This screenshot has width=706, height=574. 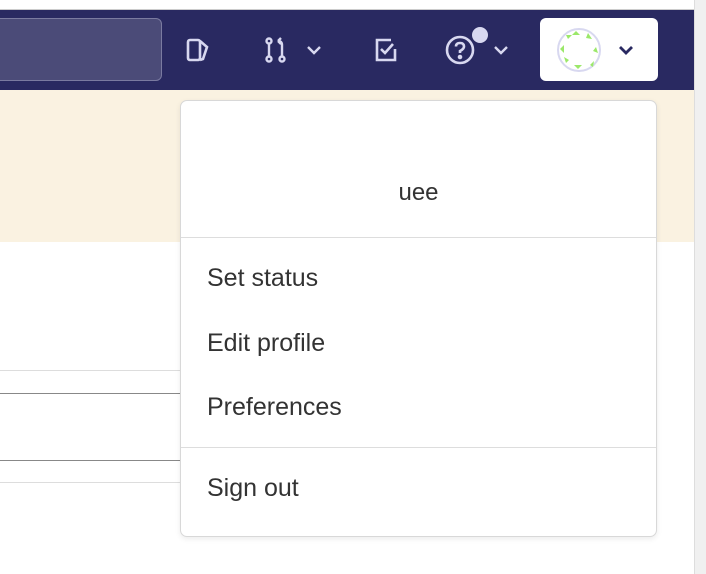 What do you see at coordinates (198, 50) in the screenshot?
I see `snippet-icon` at bounding box center [198, 50].